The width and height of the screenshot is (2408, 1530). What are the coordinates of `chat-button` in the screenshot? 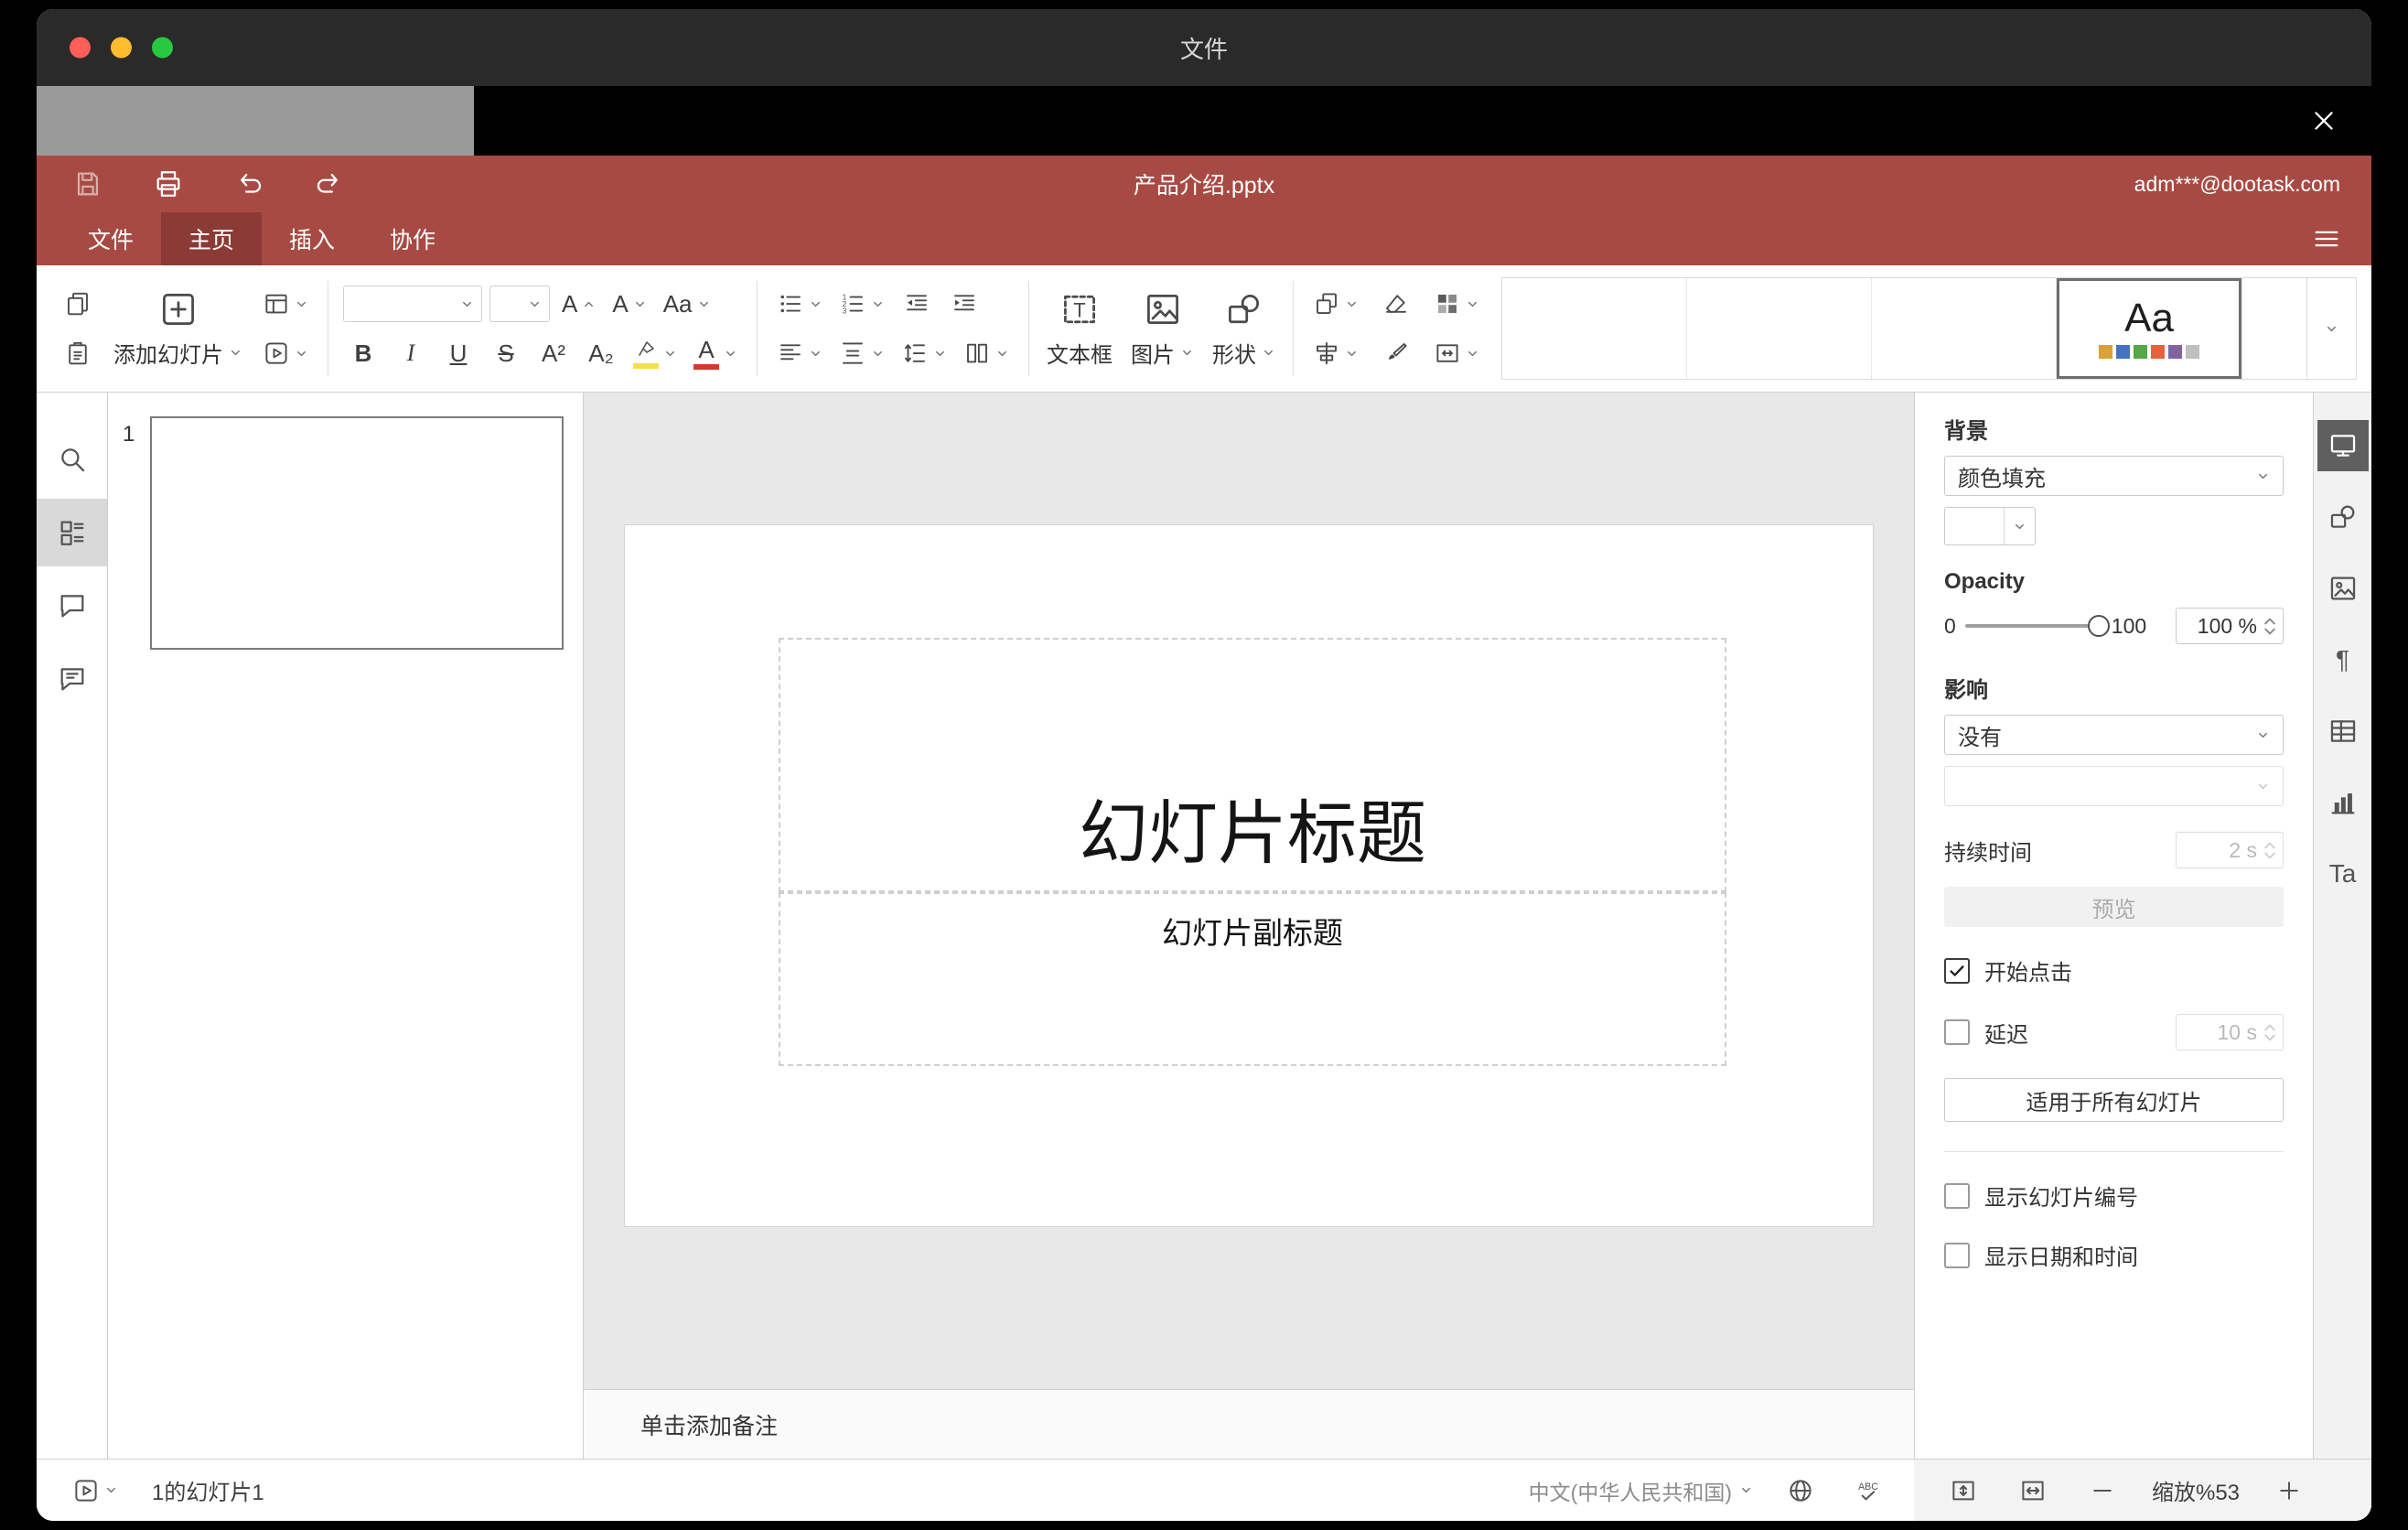 It's located at (72, 679).